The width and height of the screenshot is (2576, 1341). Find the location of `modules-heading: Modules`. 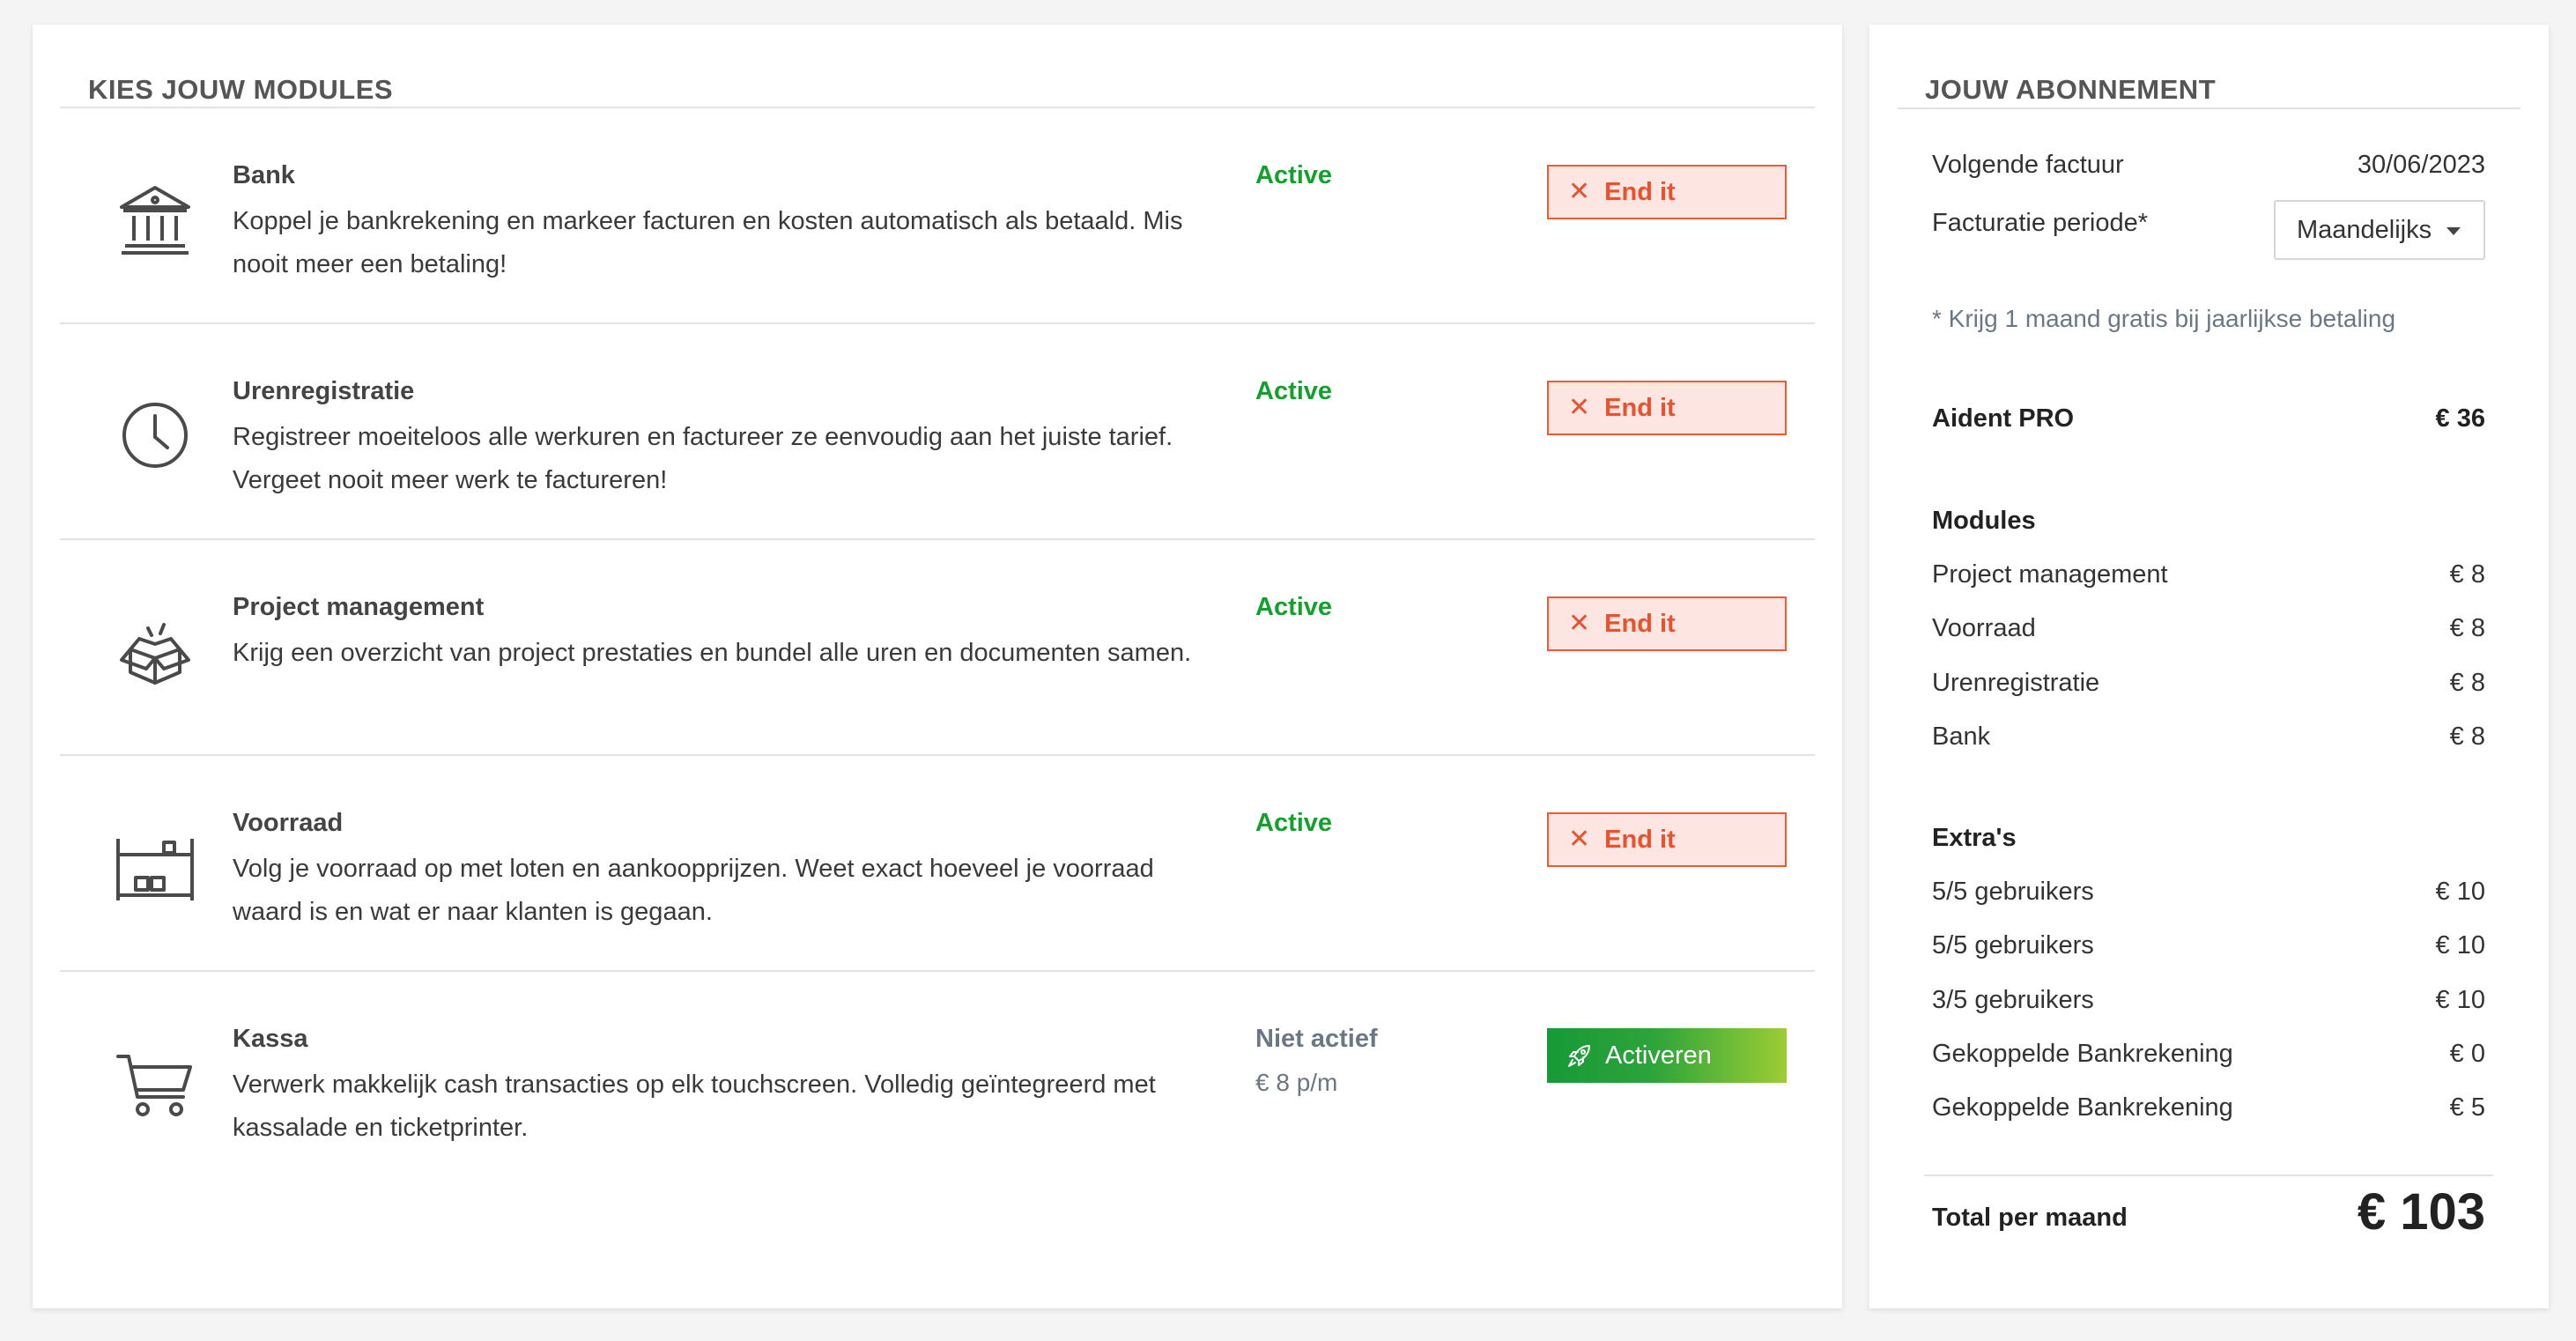

modules-heading: Modules is located at coordinates (1984, 521).